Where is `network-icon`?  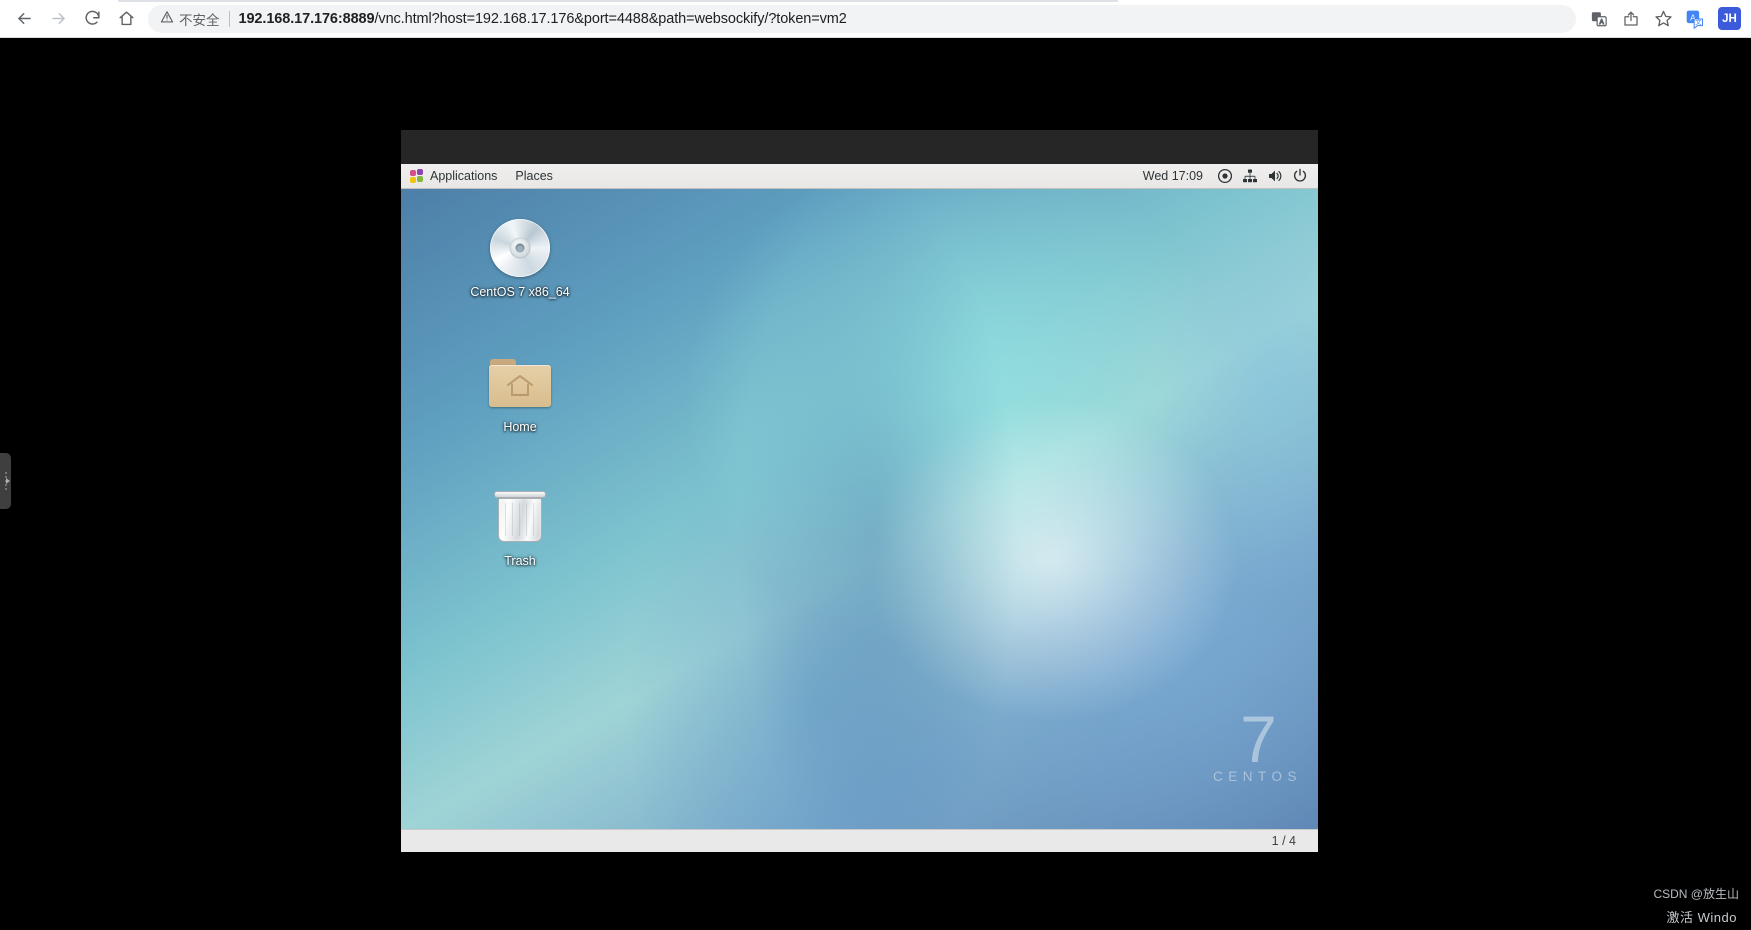
network-icon is located at coordinates (1250, 176).